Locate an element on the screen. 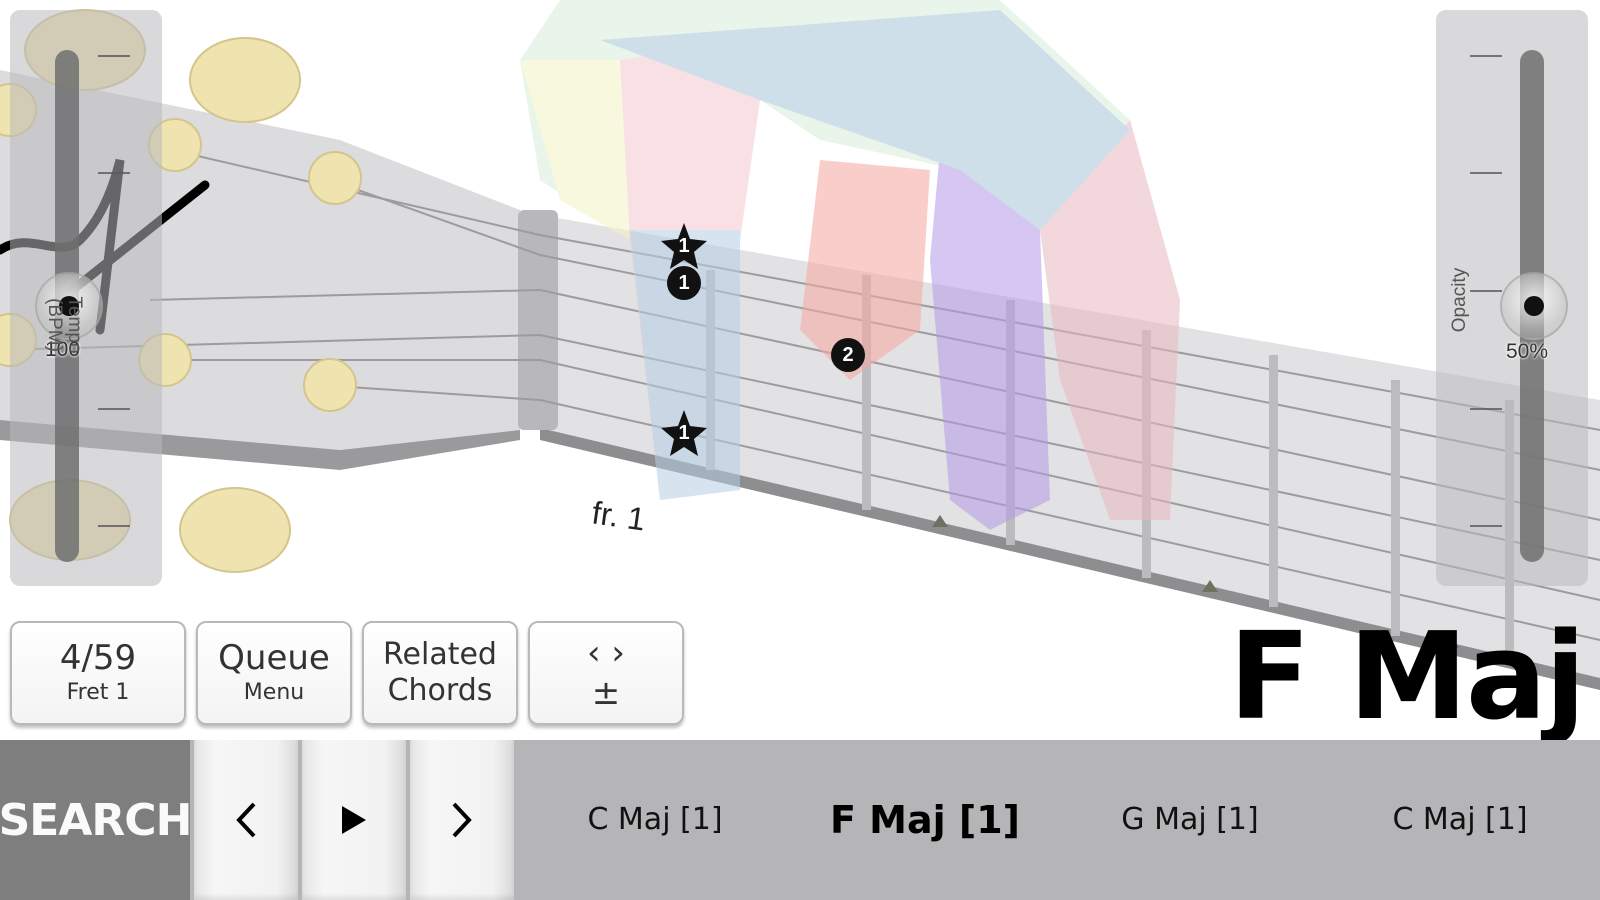 Image resolution: width=1600 pixels, height=900 pixels. queue-label: Queue is located at coordinates (274, 658).